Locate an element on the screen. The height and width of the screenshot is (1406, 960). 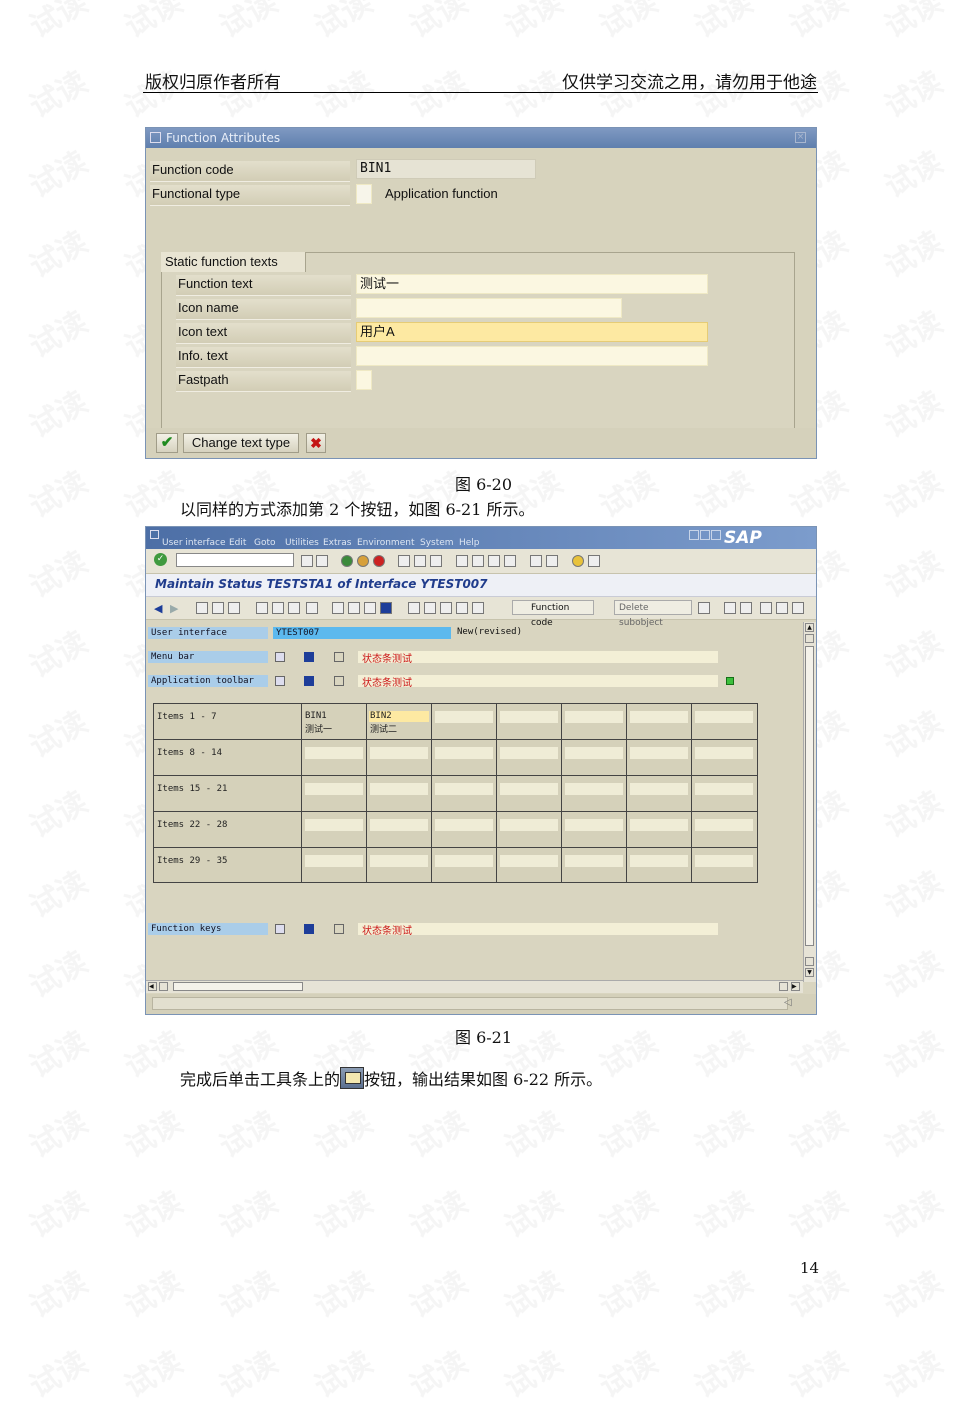
arrow-left-icon: ◀ is located at coordinates (160, 608).